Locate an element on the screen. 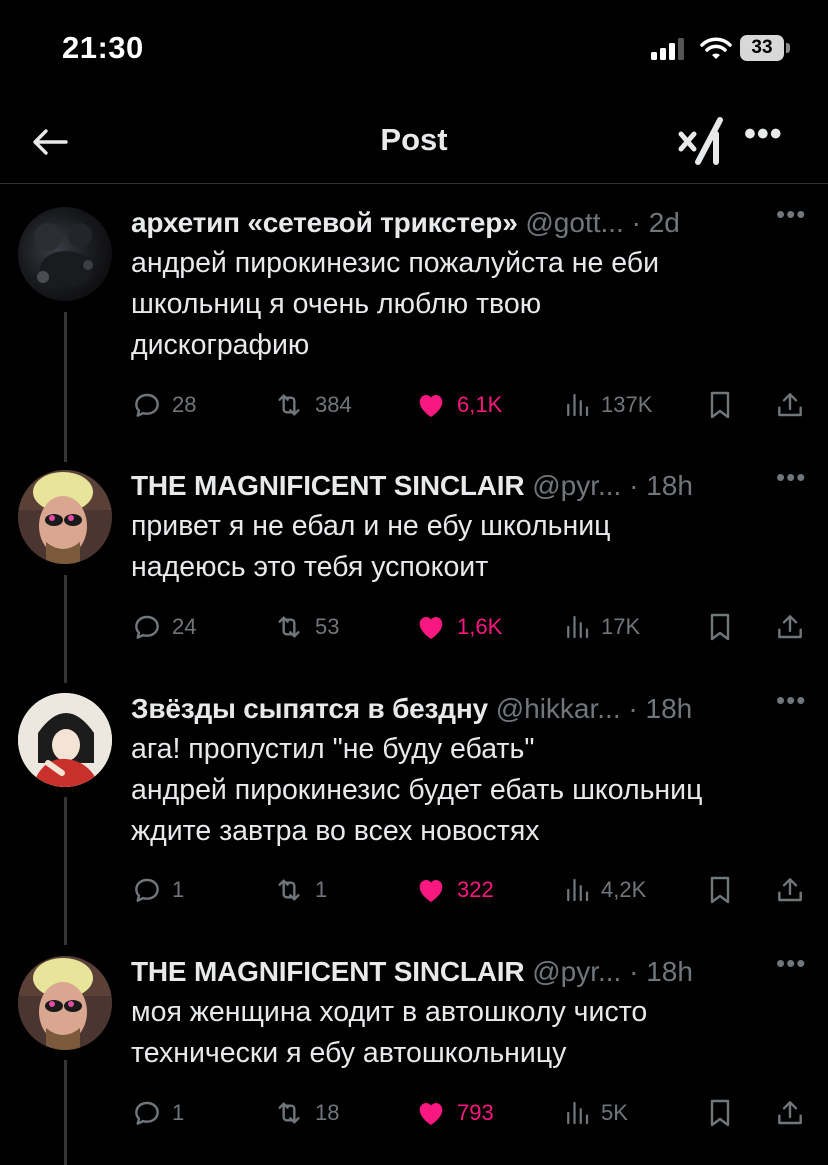  post-text-line: ждите завтра во всех новостях is located at coordinates (335, 831).